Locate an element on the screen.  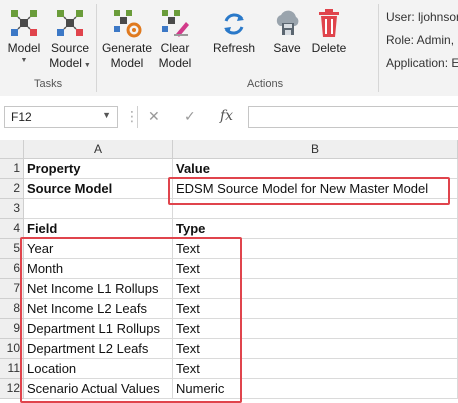
clear-model-label-2: Model is located at coordinates (175, 63).